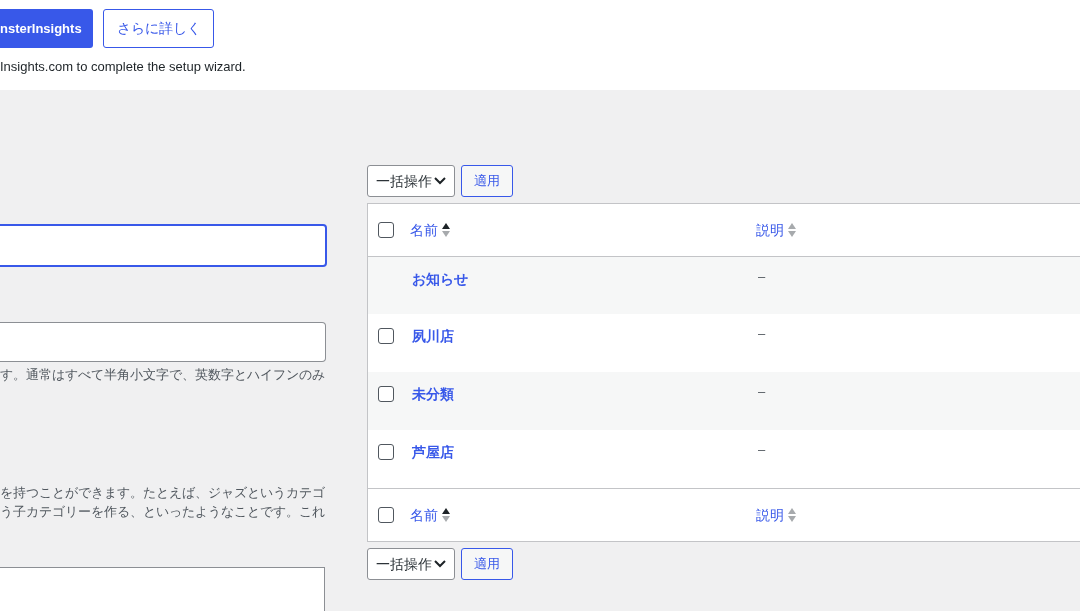 This screenshot has height=611, width=1080. Describe the element at coordinates (433, 394) in the screenshot. I see `category-name-link: 未分類` at that location.